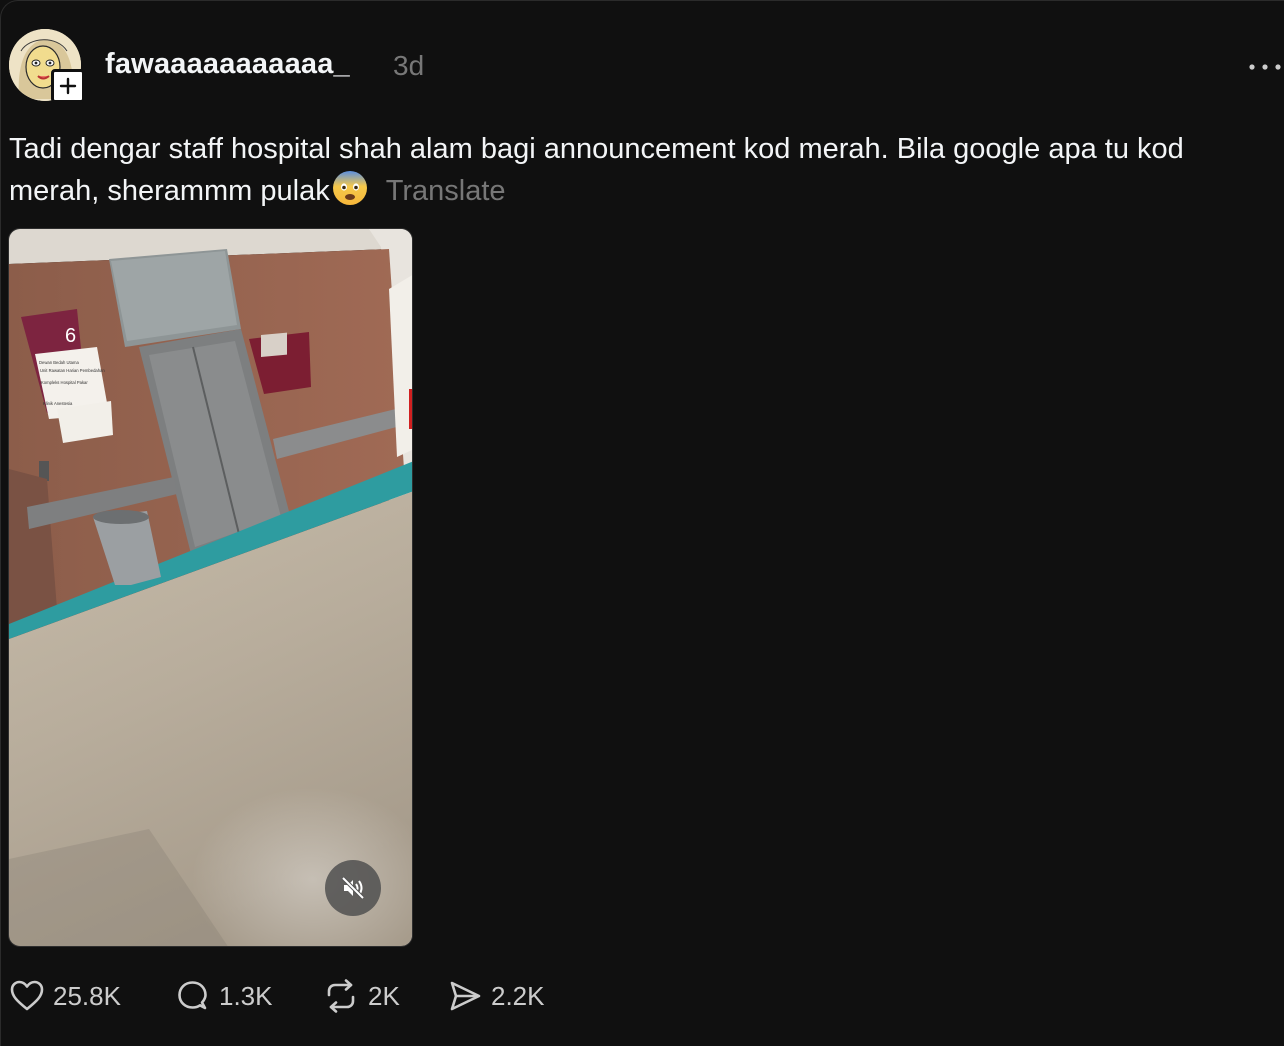 This screenshot has height=1046, width=1284. Describe the element at coordinates (72, 370) in the screenshot. I see `sign-line: Unit Rawatan Harian Pembedahan` at that location.